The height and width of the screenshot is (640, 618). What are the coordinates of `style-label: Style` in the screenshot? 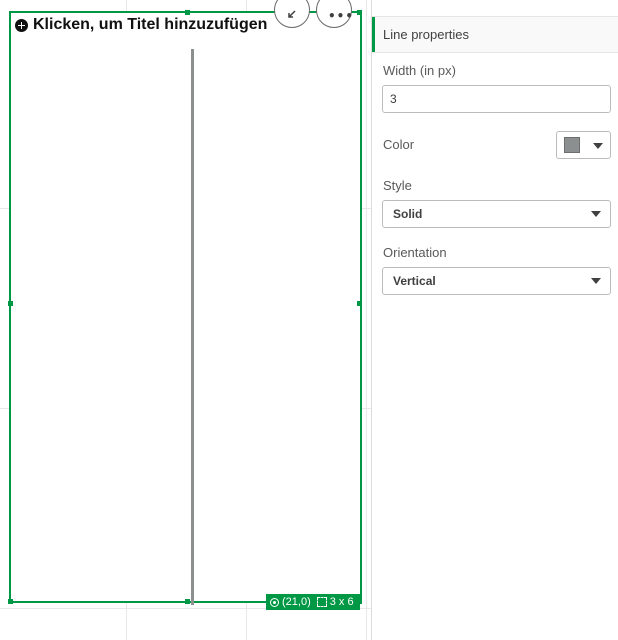 It's located at (397, 185).